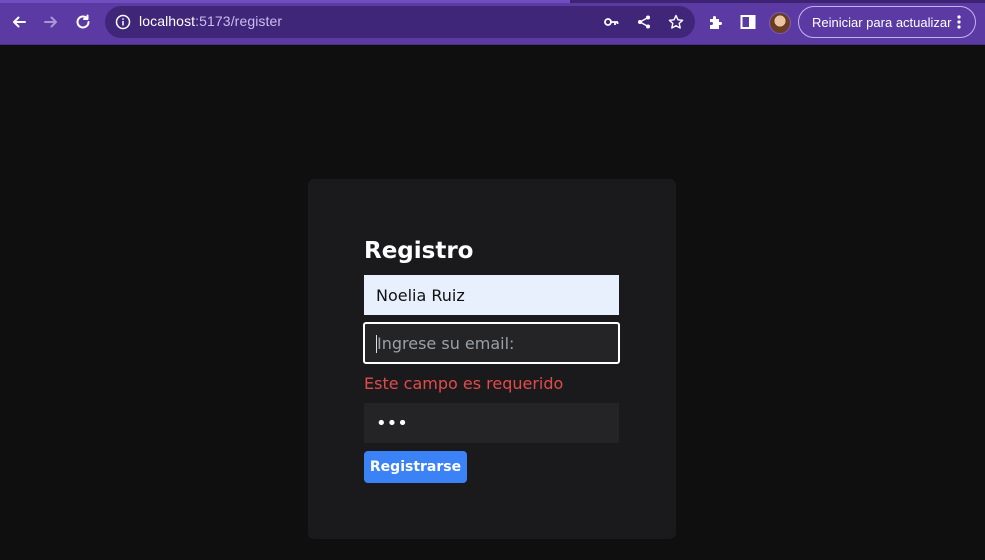  I want to click on form-title: Registro, so click(419, 251).